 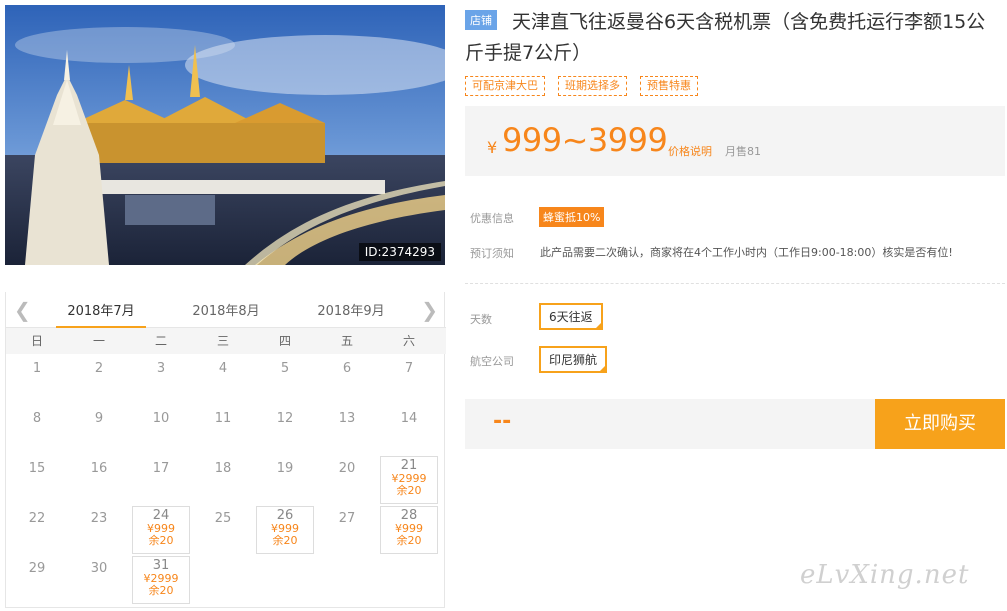 I want to click on feature-tag: 预售特惠, so click(x=669, y=86).